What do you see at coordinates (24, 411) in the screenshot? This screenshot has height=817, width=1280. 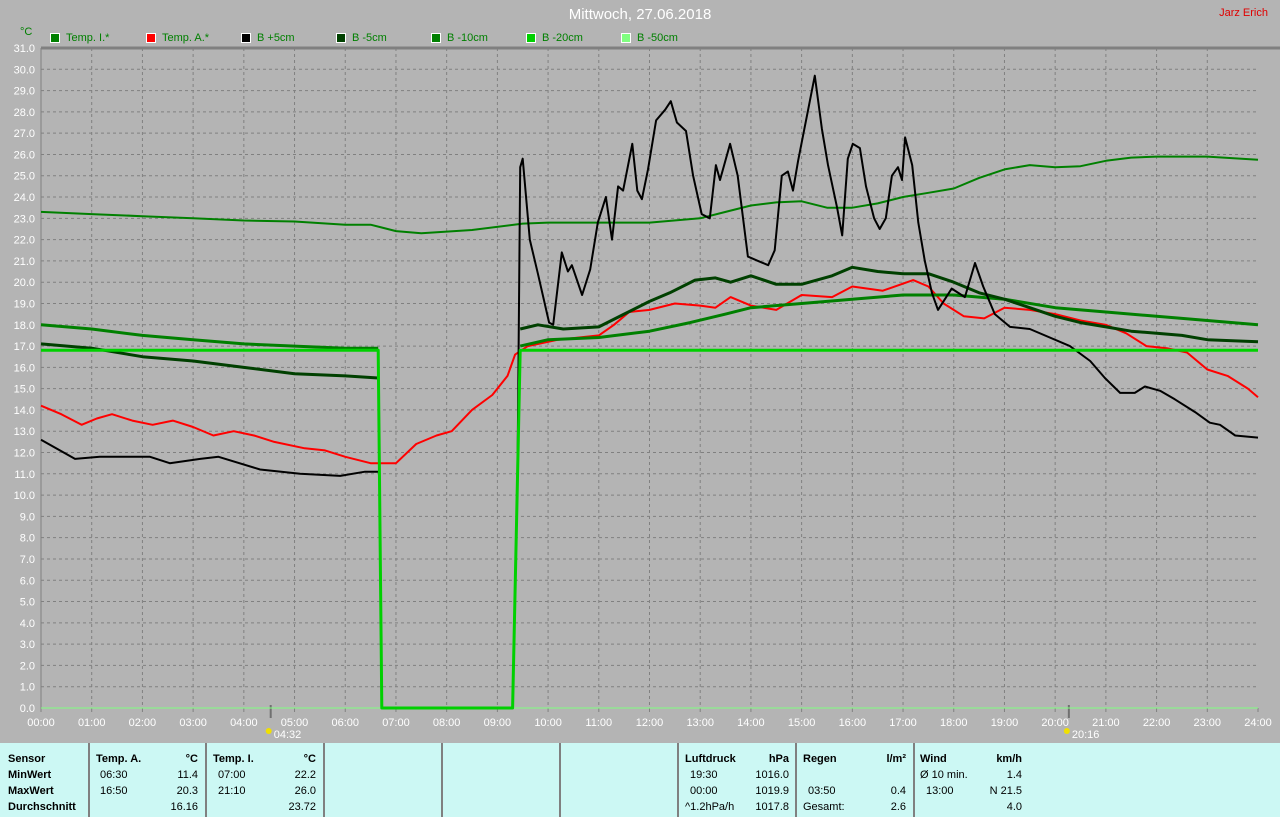 I see `y-tick-label: 14.0` at bounding box center [24, 411].